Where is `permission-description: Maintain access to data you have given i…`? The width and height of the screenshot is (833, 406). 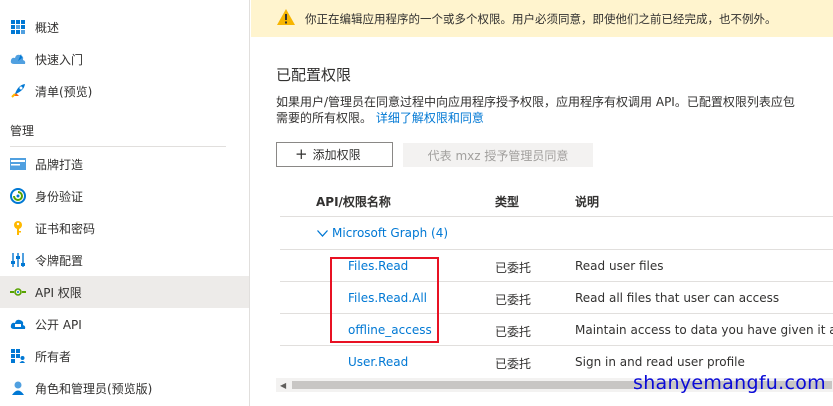 permission-description: Maintain access to data you have given i… is located at coordinates (704, 330).